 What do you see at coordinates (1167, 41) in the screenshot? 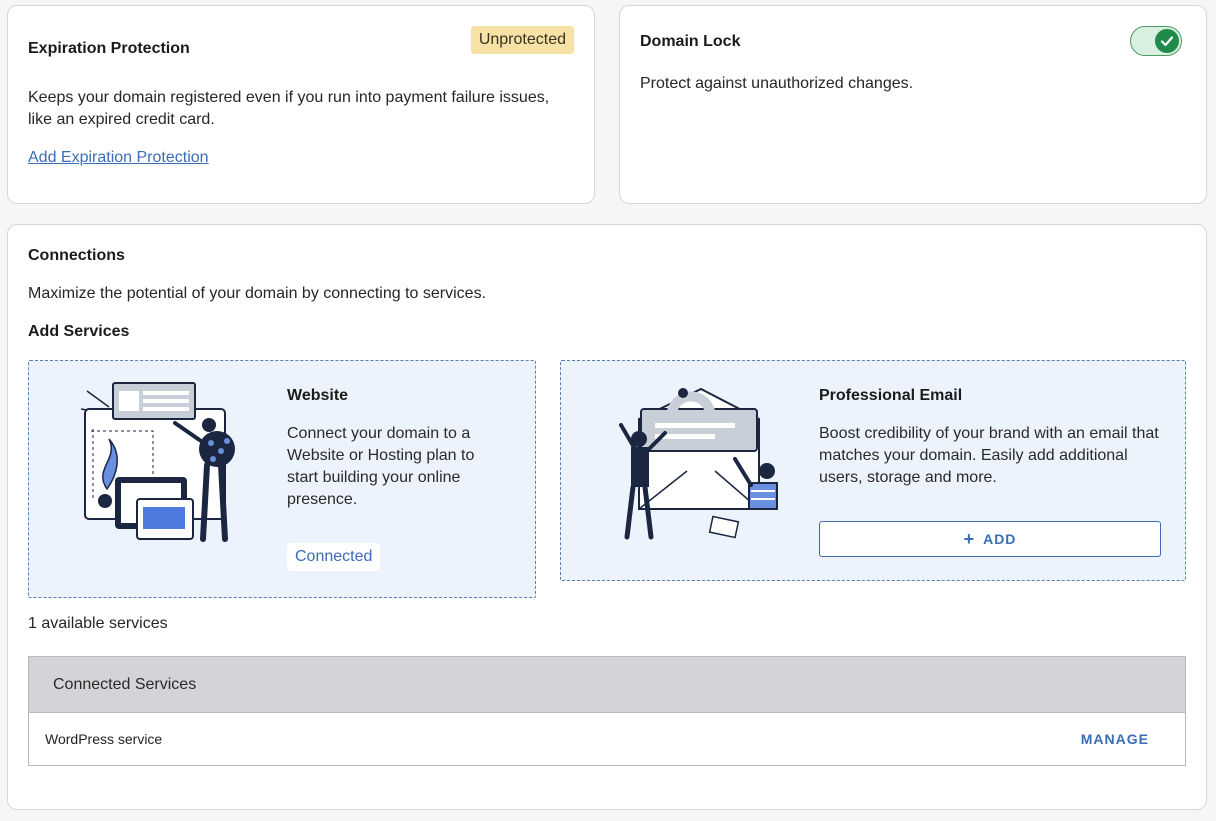
I see `check-icon` at bounding box center [1167, 41].